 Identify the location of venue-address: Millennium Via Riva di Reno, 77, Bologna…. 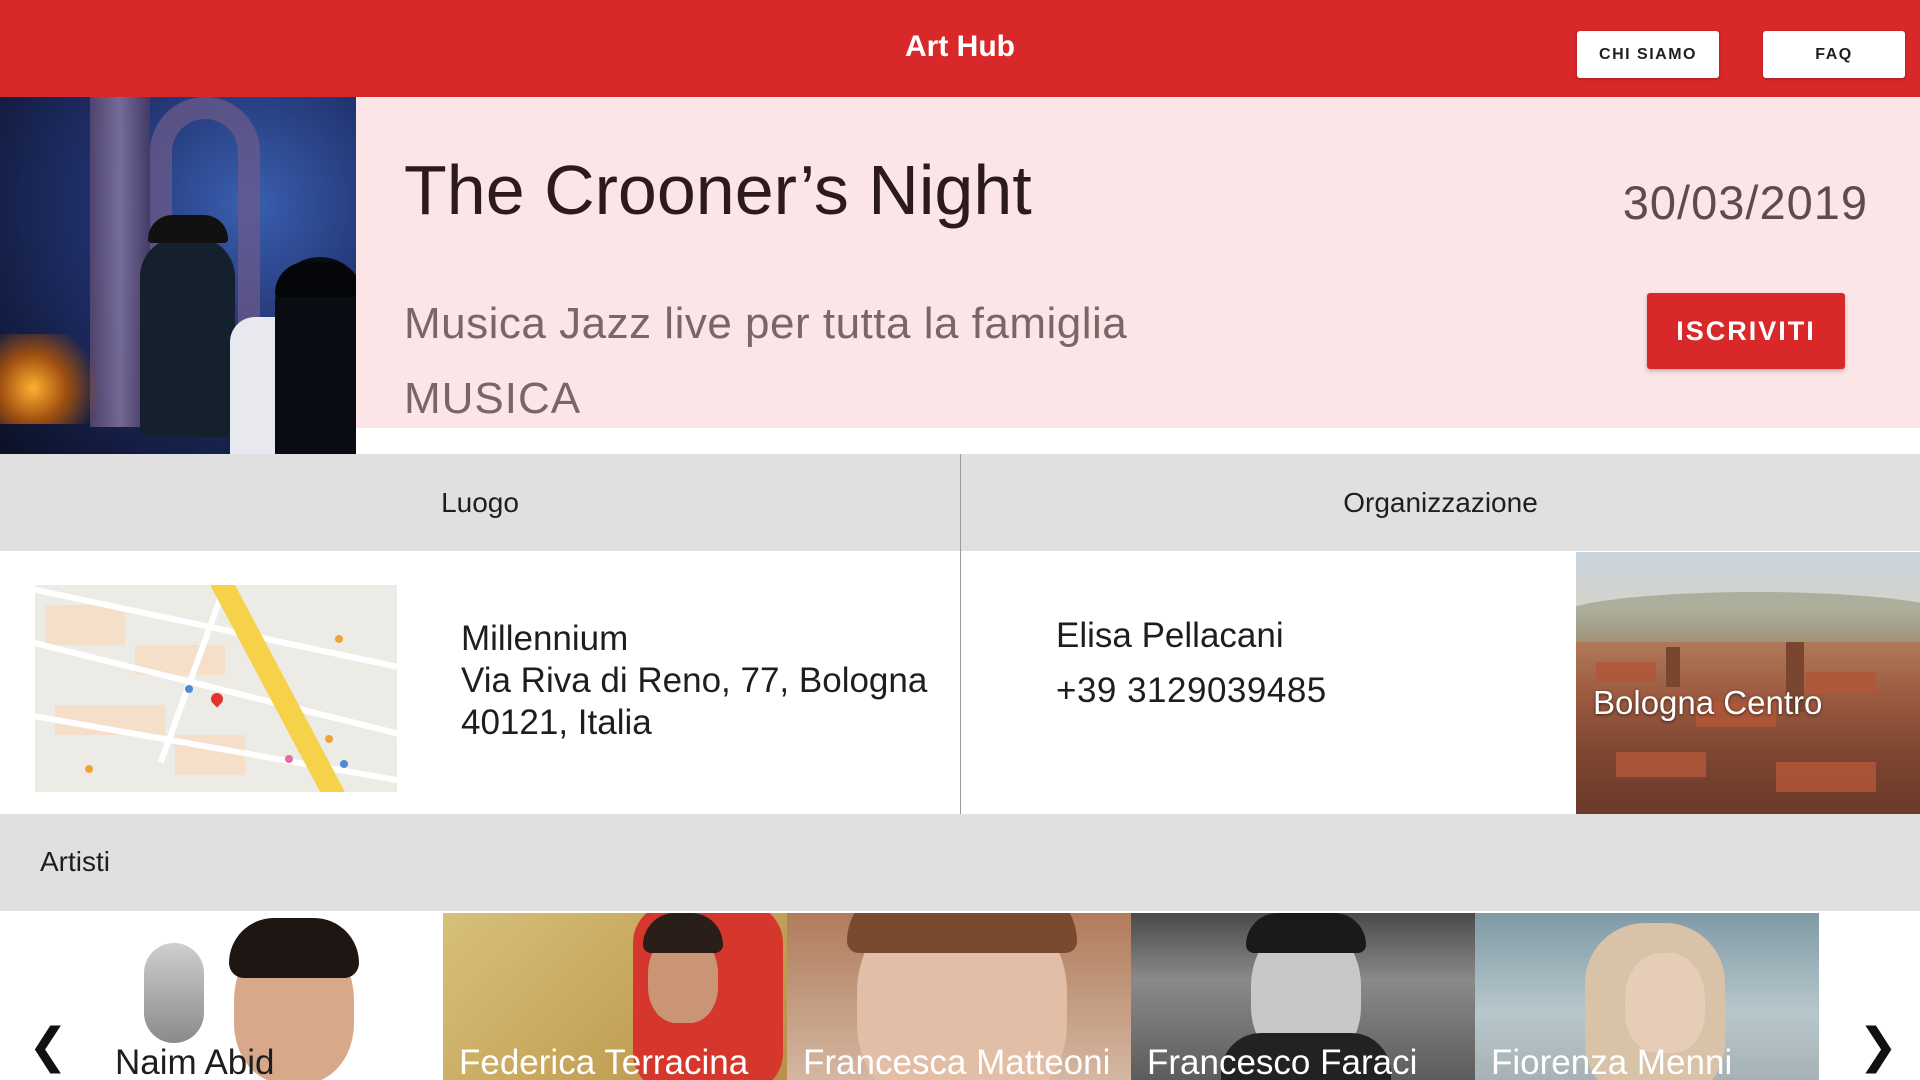
(694, 681).